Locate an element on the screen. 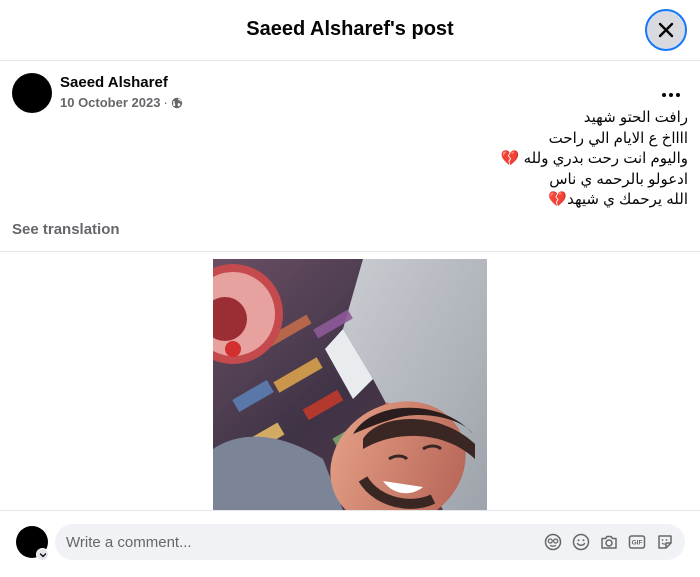 The image size is (700, 577). close-icon is located at coordinates (666, 30).